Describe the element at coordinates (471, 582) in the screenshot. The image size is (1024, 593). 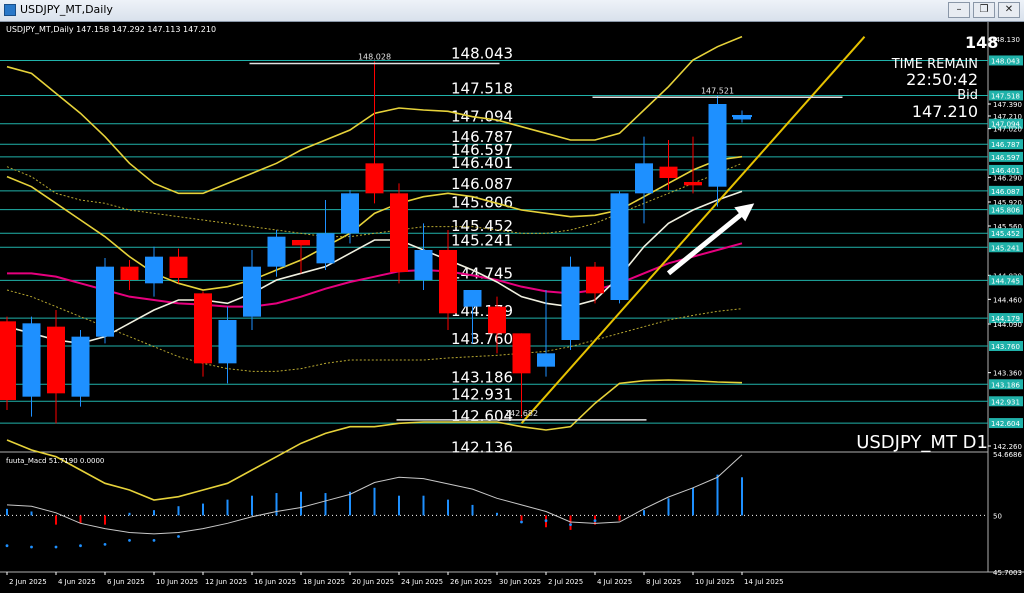
I see `time-axis-label: 26 Jun 2025` at that location.